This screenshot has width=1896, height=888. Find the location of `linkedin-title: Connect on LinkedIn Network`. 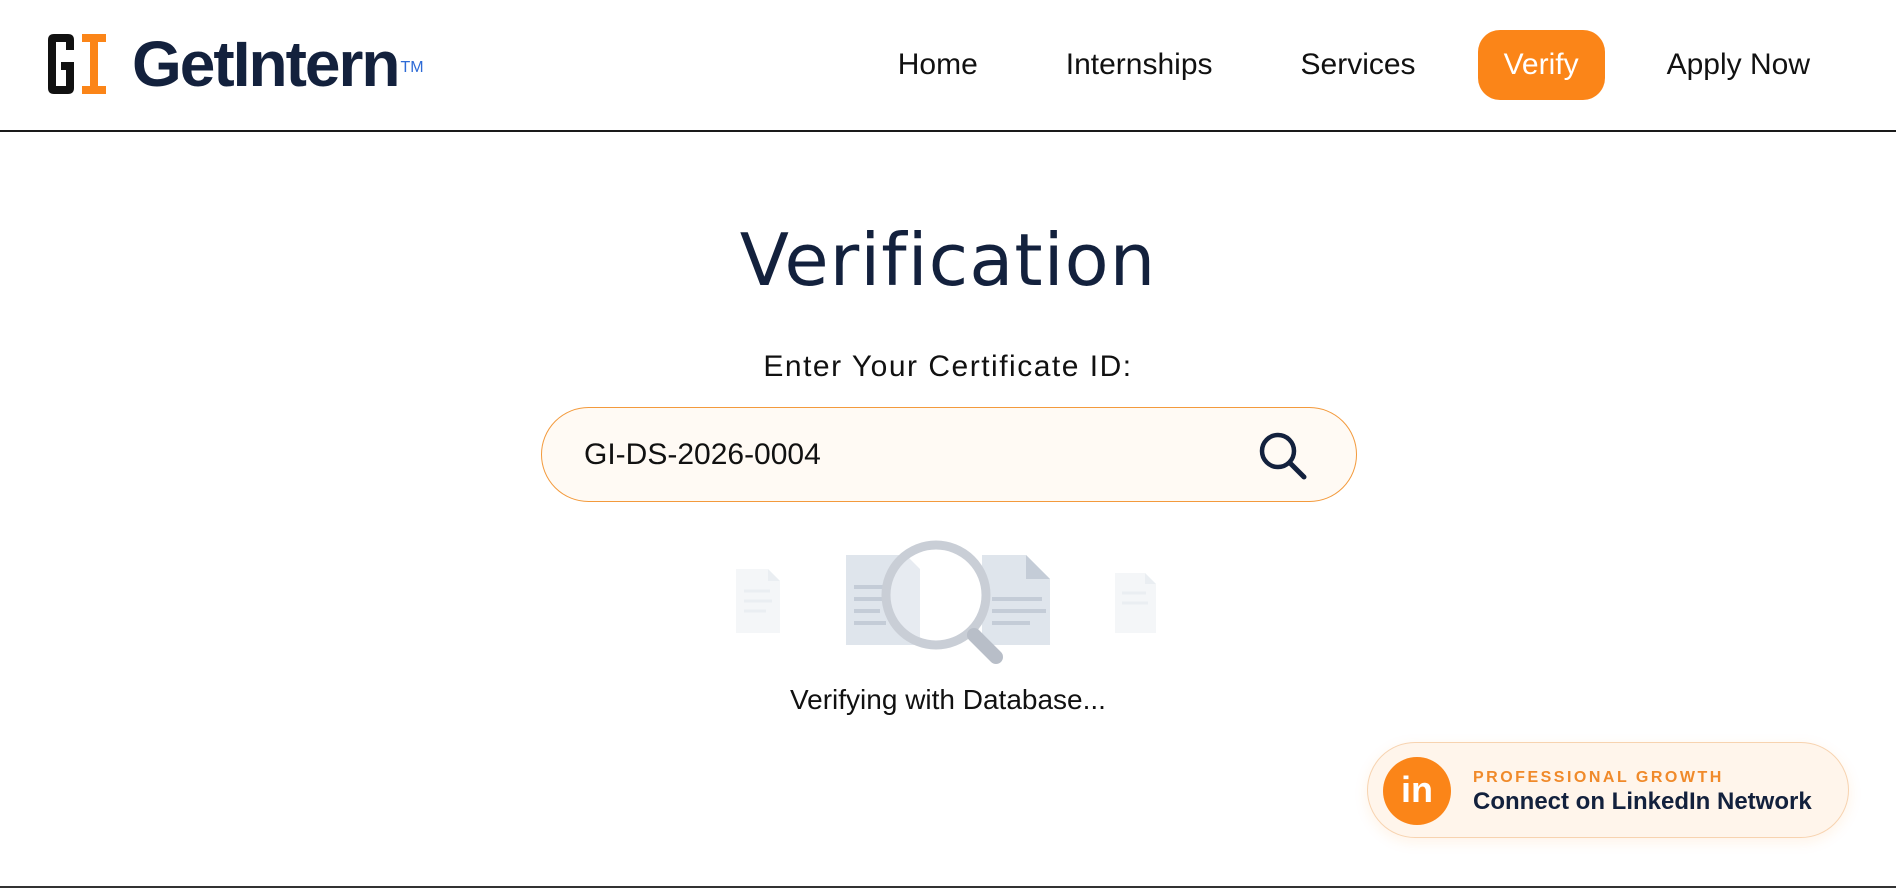

linkedin-title: Connect on LinkedIn Network is located at coordinates (1642, 801).